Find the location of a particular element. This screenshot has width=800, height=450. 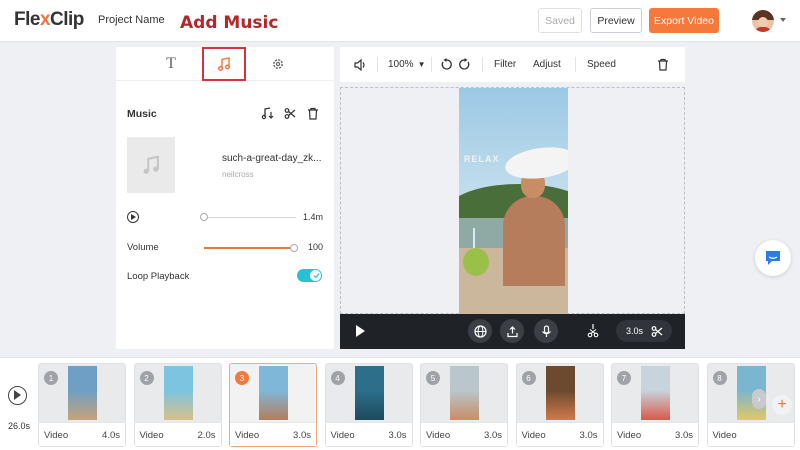

zoom-dropdown: 100% ▼ is located at coordinates (407, 64).